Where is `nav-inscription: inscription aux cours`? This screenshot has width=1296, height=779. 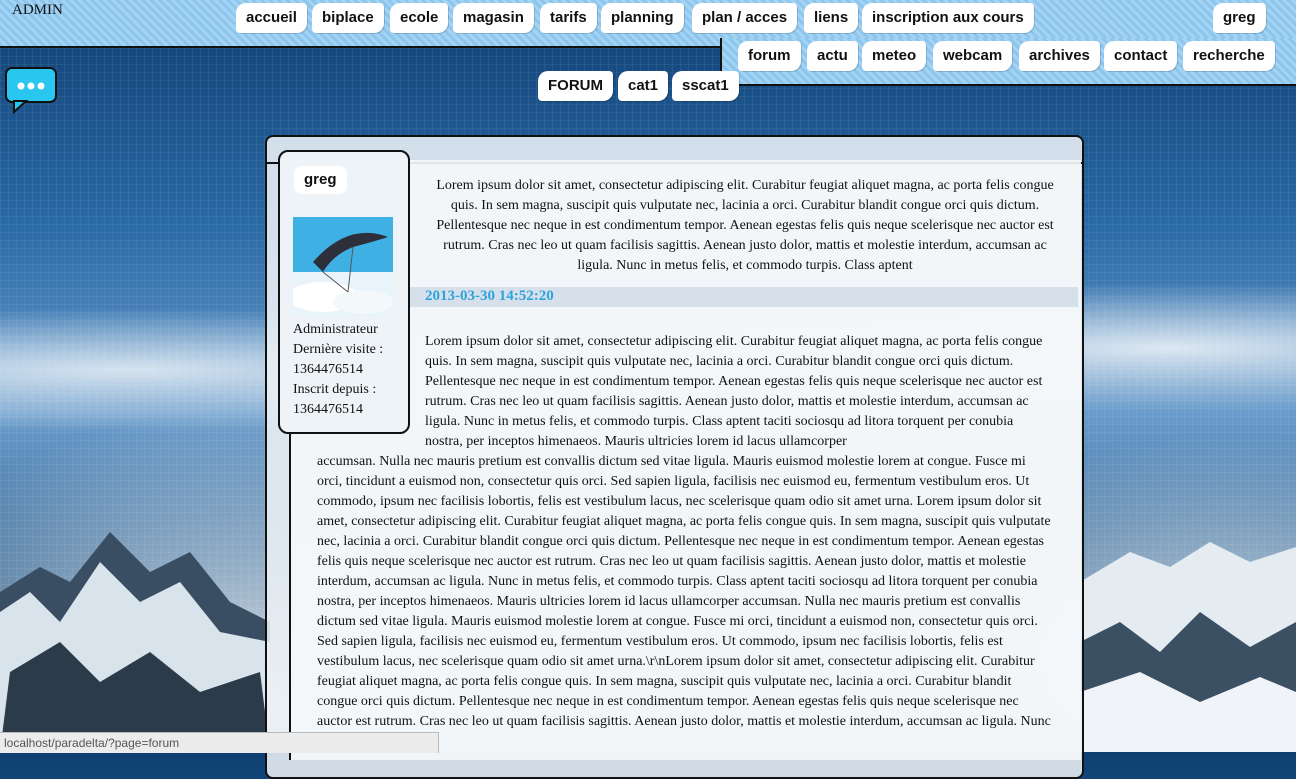
nav-inscription: inscription aux cours is located at coordinates (948, 18).